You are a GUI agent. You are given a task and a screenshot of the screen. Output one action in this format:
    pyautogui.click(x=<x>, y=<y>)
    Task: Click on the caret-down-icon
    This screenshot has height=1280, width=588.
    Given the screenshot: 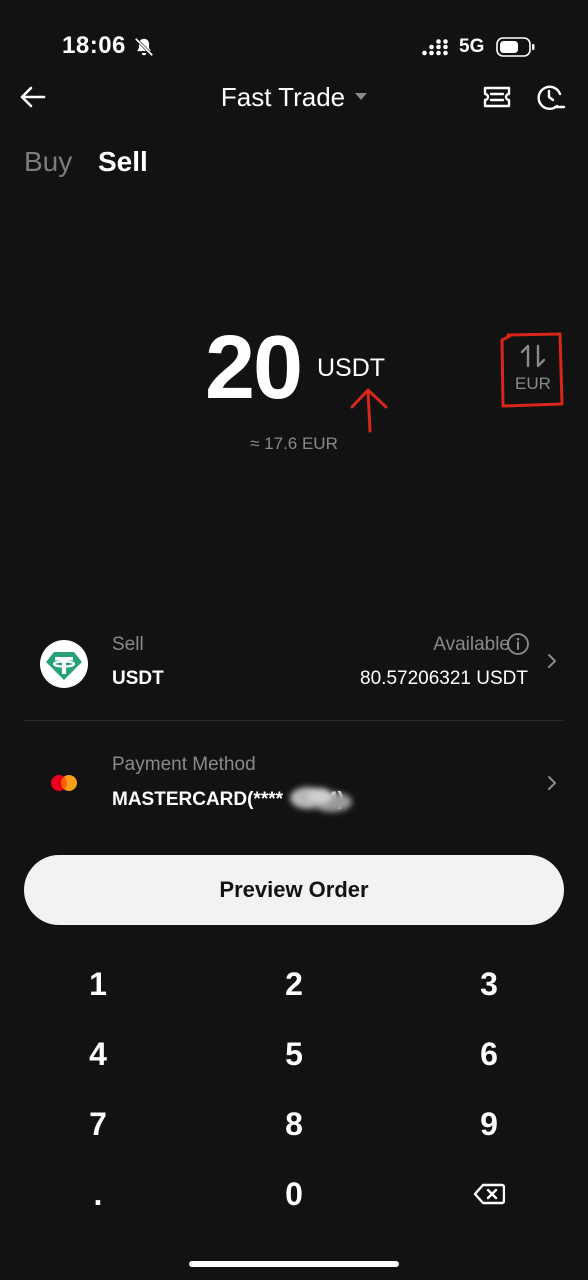 What is the action you would take?
    pyautogui.click(x=361, y=97)
    